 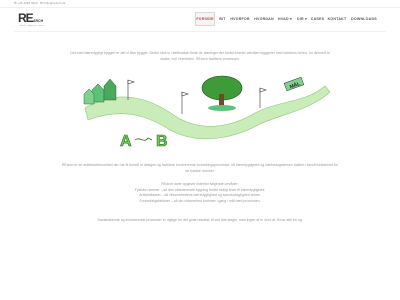 What do you see at coordinates (162, 141) in the screenshot?
I see `end-label: B` at bounding box center [162, 141].